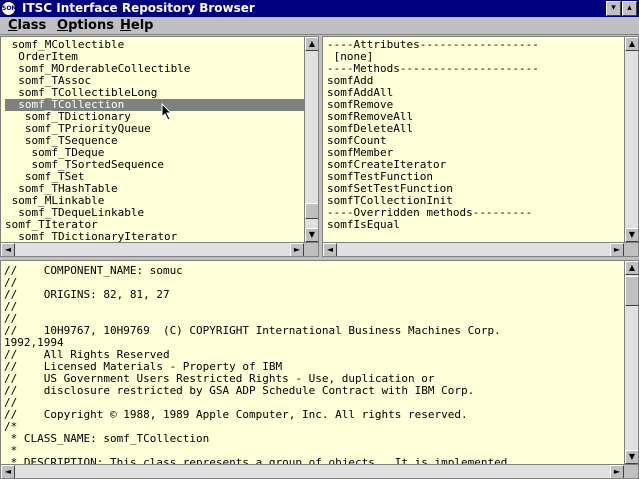 This screenshot has width=639, height=479. What do you see at coordinates (142, 25) in the screenshot?
I see `menu-help-label: elp` at bounding box center [142, 25].